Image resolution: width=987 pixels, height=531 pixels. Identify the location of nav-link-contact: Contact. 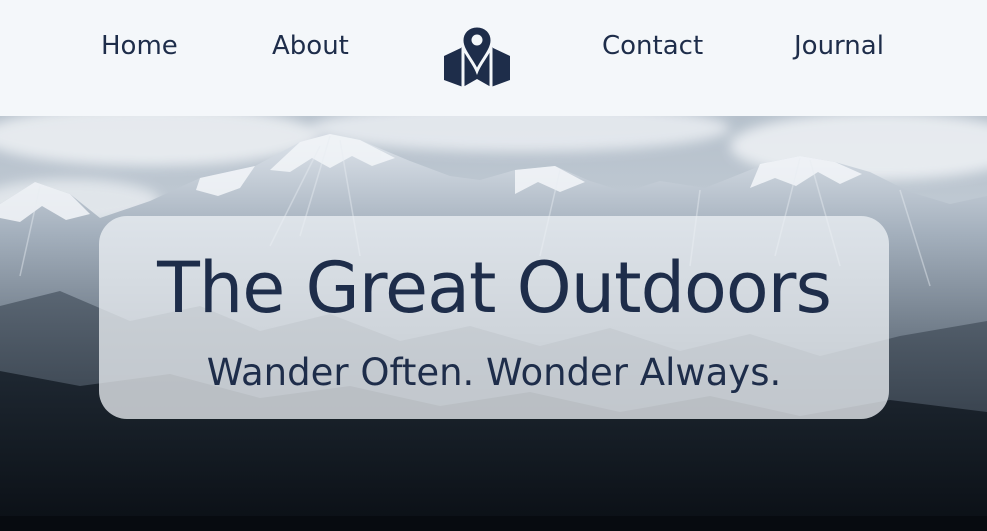
(652, 46).